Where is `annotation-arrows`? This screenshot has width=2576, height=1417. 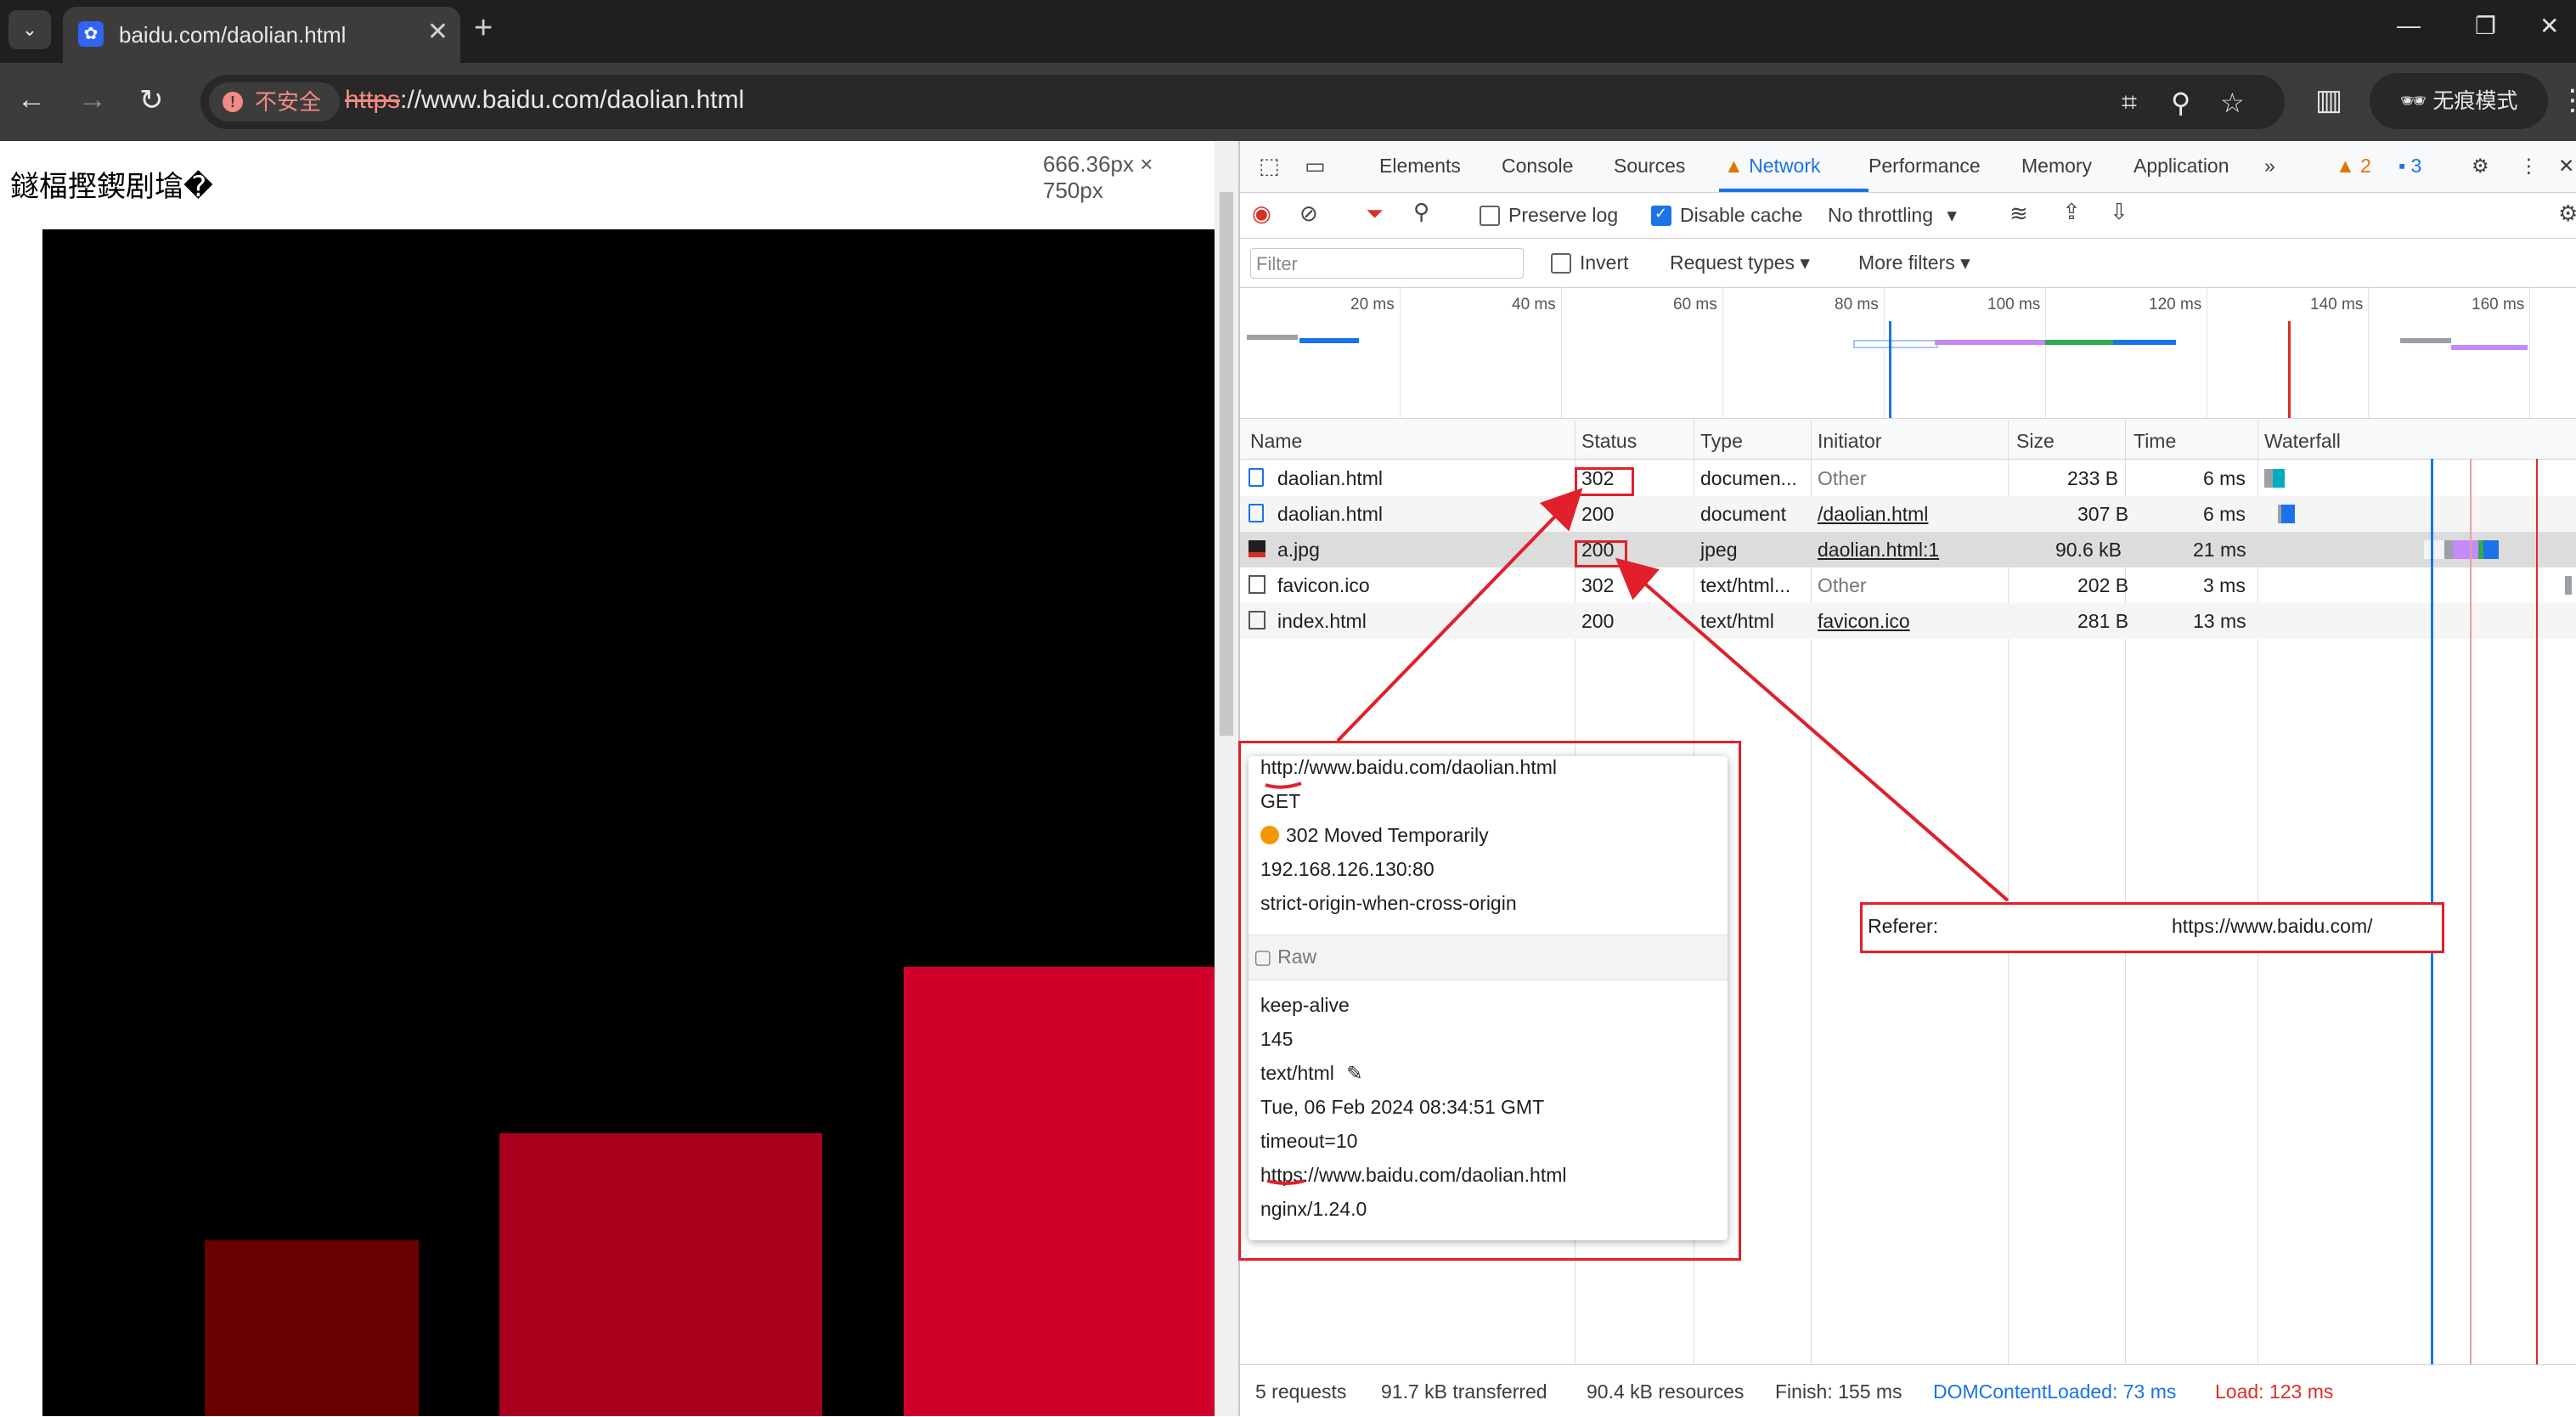
annotation-arrows is located at coordinates (1637, 837).